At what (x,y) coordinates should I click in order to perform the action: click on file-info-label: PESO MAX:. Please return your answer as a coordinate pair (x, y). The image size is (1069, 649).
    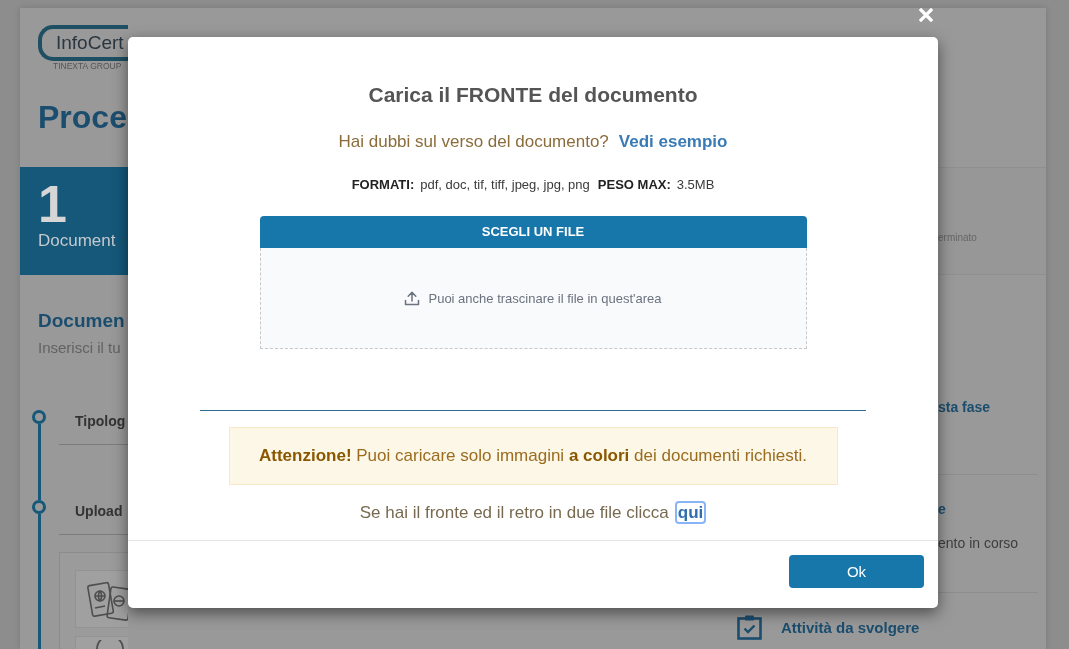
    Looking at the image, I should click on (634, 185).